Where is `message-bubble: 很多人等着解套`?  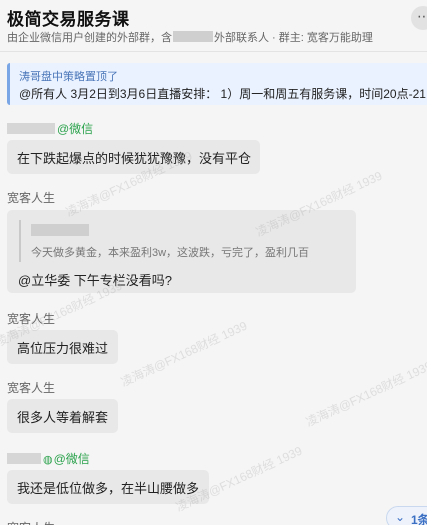
message-bubble: 很多人等着解套 is located at coordinates (62, 416).